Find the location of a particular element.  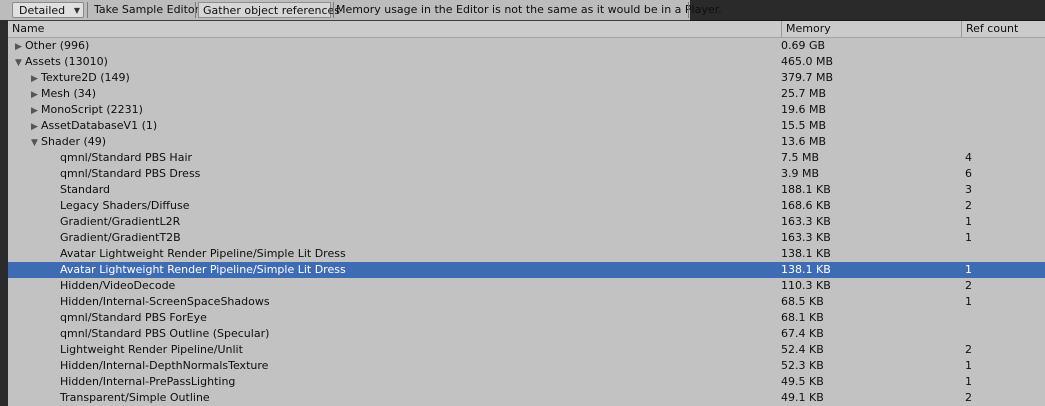

row-name: Texture2D (149) is located at coordinates (85, 77).